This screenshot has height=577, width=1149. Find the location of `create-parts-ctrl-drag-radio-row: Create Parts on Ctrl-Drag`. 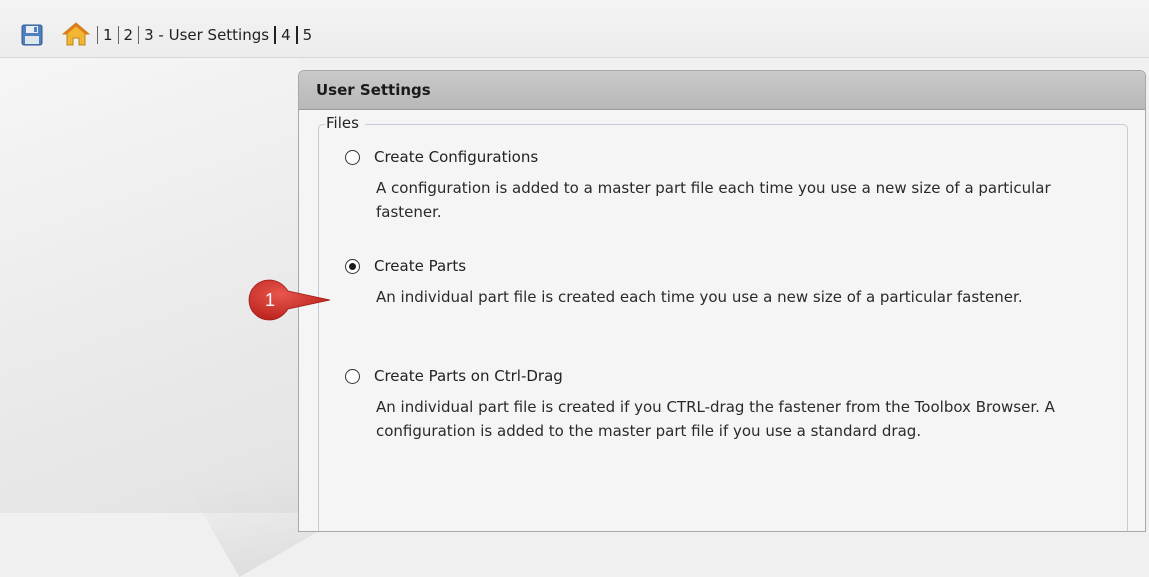

create-parts-ctrl-drag-radio-row: Create Parts on Ctrl-Drag is located at coordinates (735, 376).